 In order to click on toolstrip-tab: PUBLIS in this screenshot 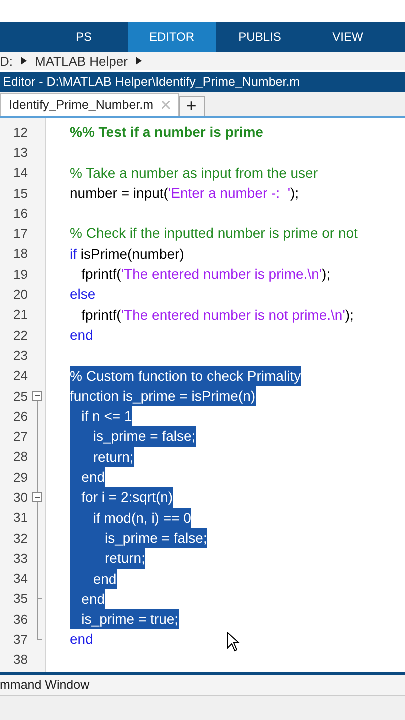, I will do `click(260, 37)`.